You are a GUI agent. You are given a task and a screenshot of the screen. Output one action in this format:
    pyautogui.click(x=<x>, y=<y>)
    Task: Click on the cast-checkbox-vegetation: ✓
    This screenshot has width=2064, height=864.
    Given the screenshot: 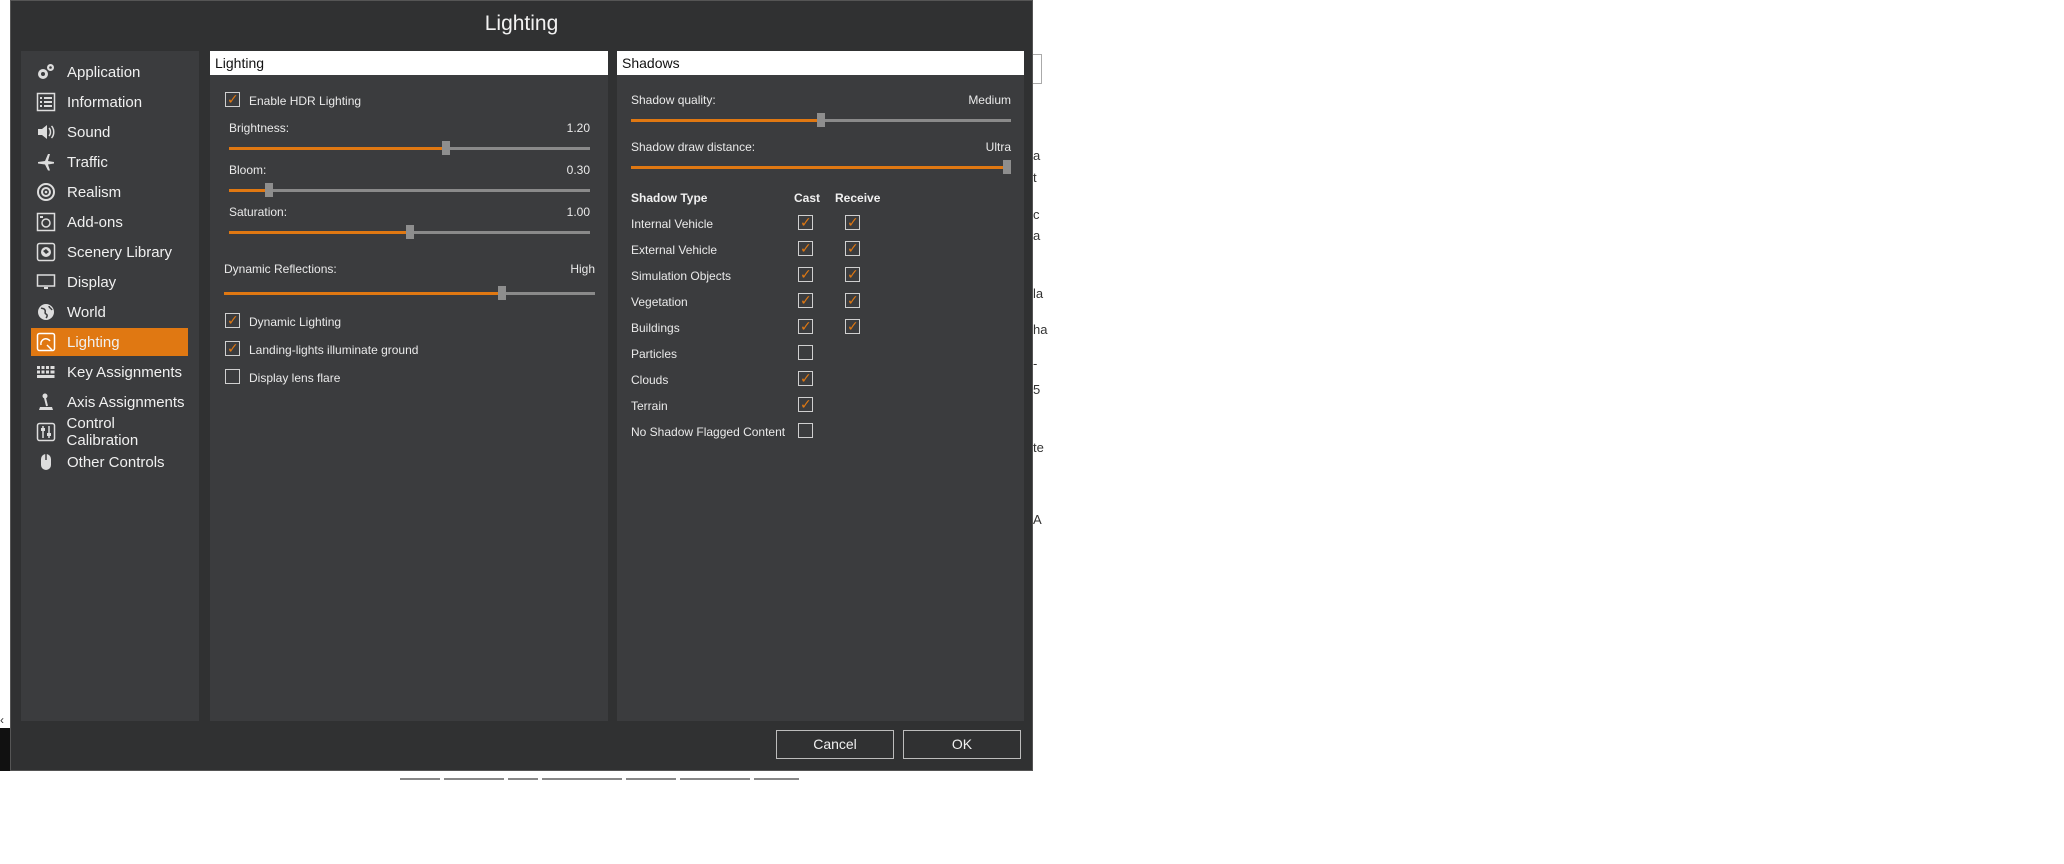 What is the action you would take?
    pyautogui.click(x=805, y=300)
    